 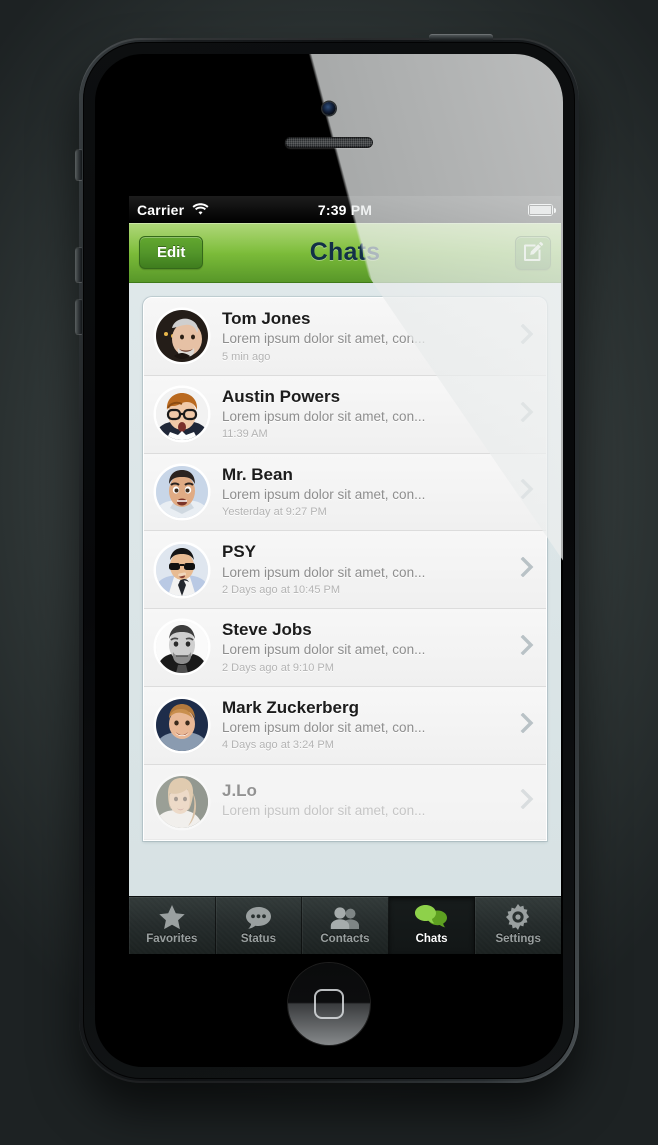 I want to click on volume-down-button, so click(x=78, y=317).